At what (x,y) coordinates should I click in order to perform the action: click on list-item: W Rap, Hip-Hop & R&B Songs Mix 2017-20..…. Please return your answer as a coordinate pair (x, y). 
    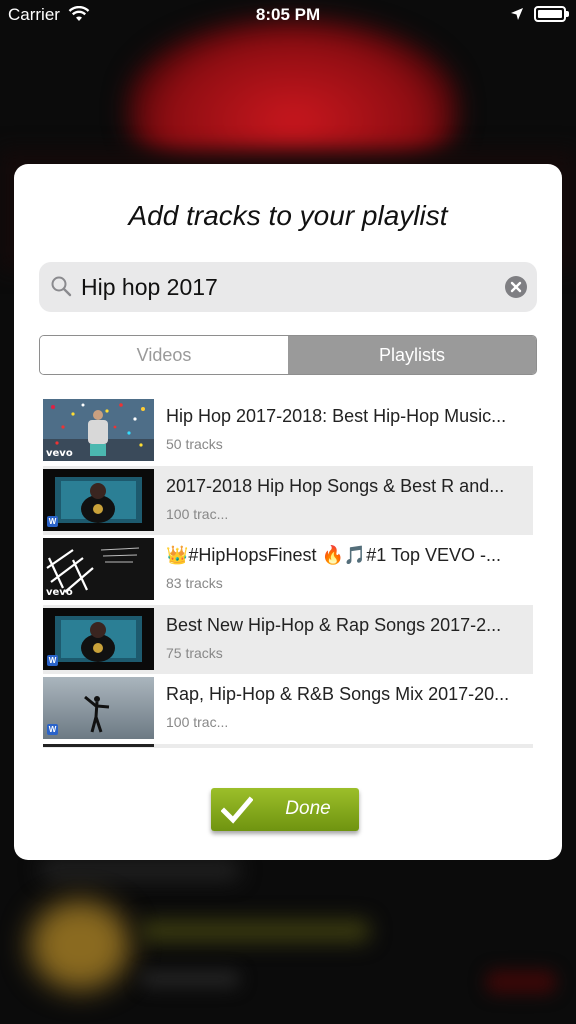
    Looking at the image, I should click on (288, 709).